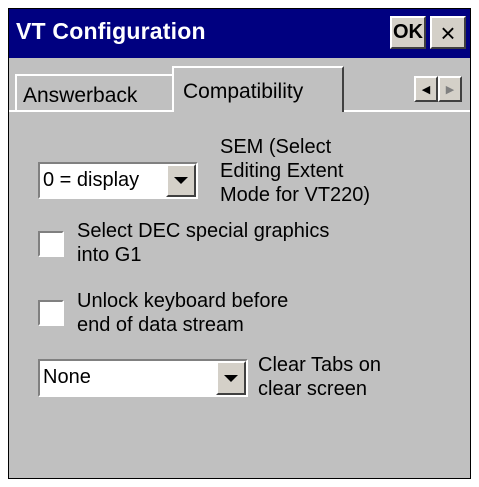 This screenshot has width=479, height=487. What do you see at coordinates (408, 32) in the screenshot?
I see `ok-button: OK` at bounding box center [408, 32].